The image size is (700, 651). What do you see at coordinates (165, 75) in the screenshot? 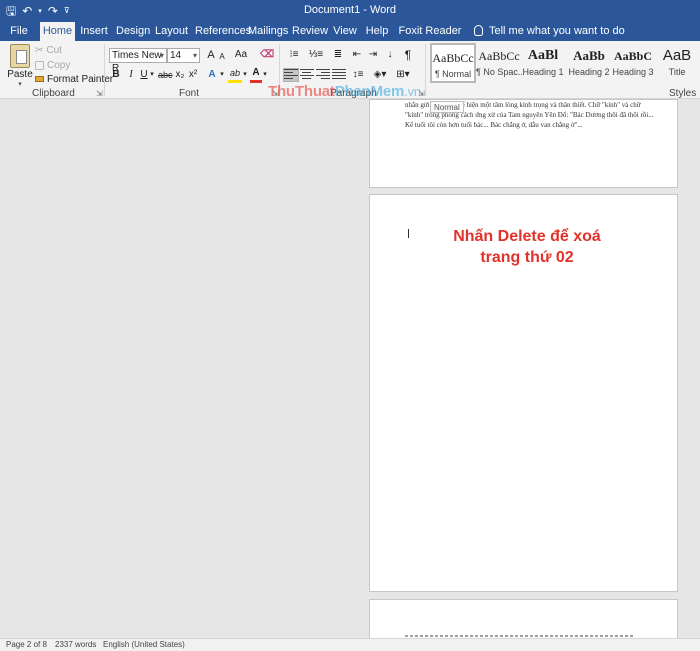
I see `strikethrough-button: abc` at bounding box center [165, 75].